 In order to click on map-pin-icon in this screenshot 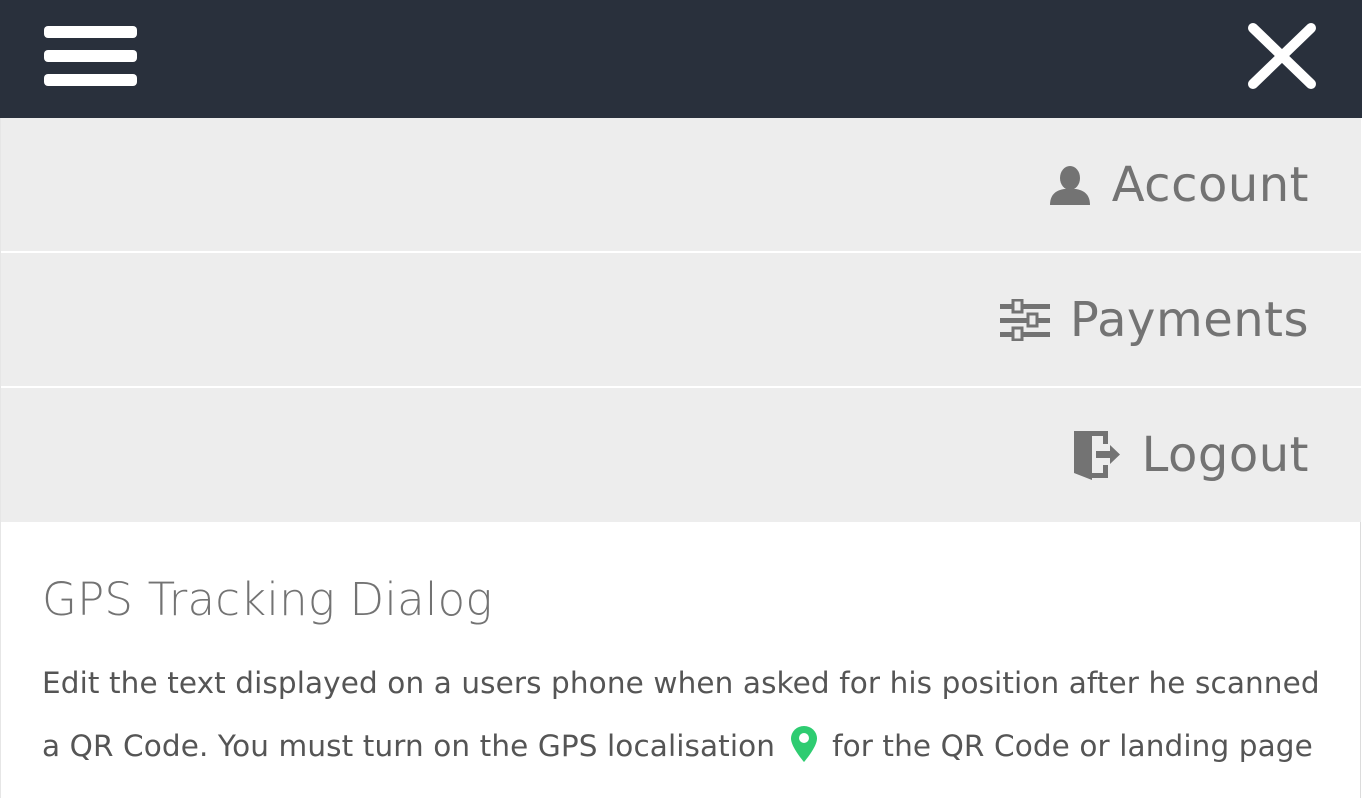, I will do `click(803, 752)`.